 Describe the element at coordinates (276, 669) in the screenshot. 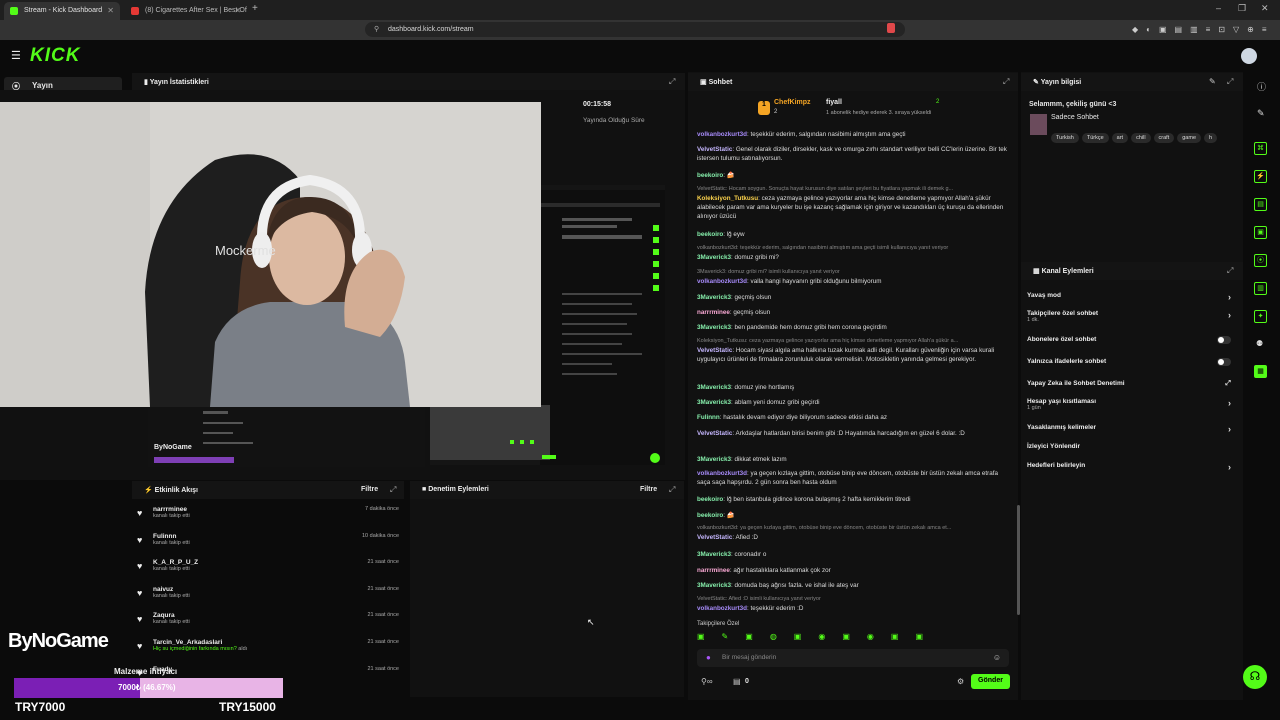

I see `activity-user: Fuady` at that location.